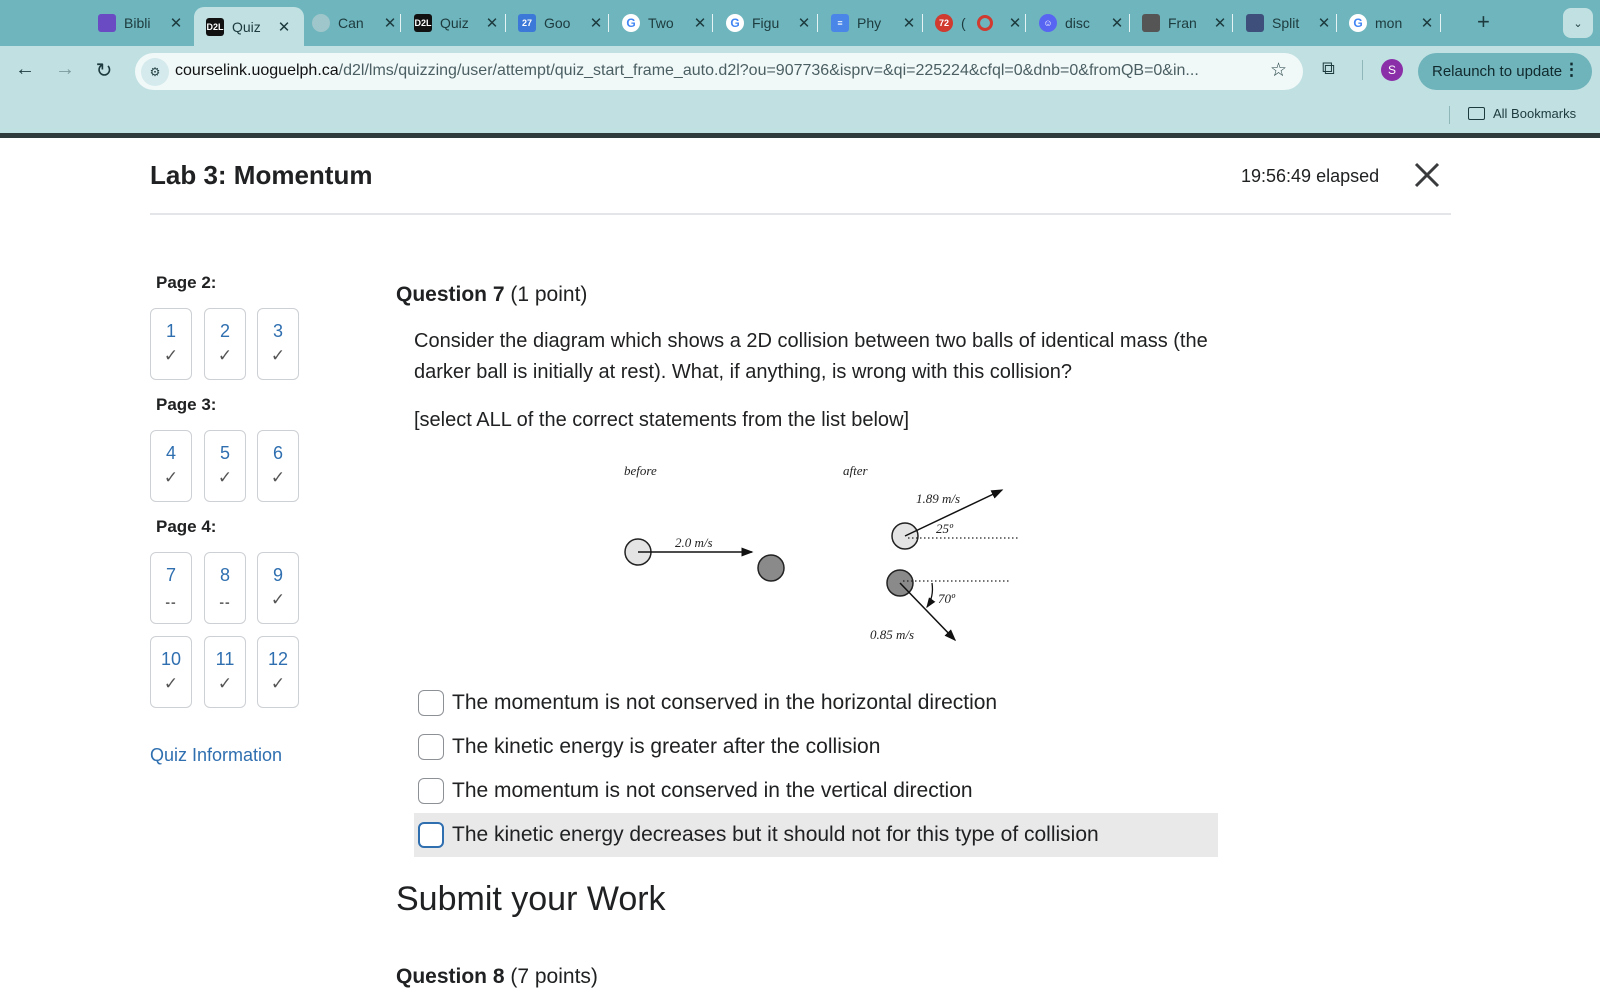  Describe the element at coordinates (278, 672) in the screenshot. I see `question-nav-12: 12 ✓` at that location.